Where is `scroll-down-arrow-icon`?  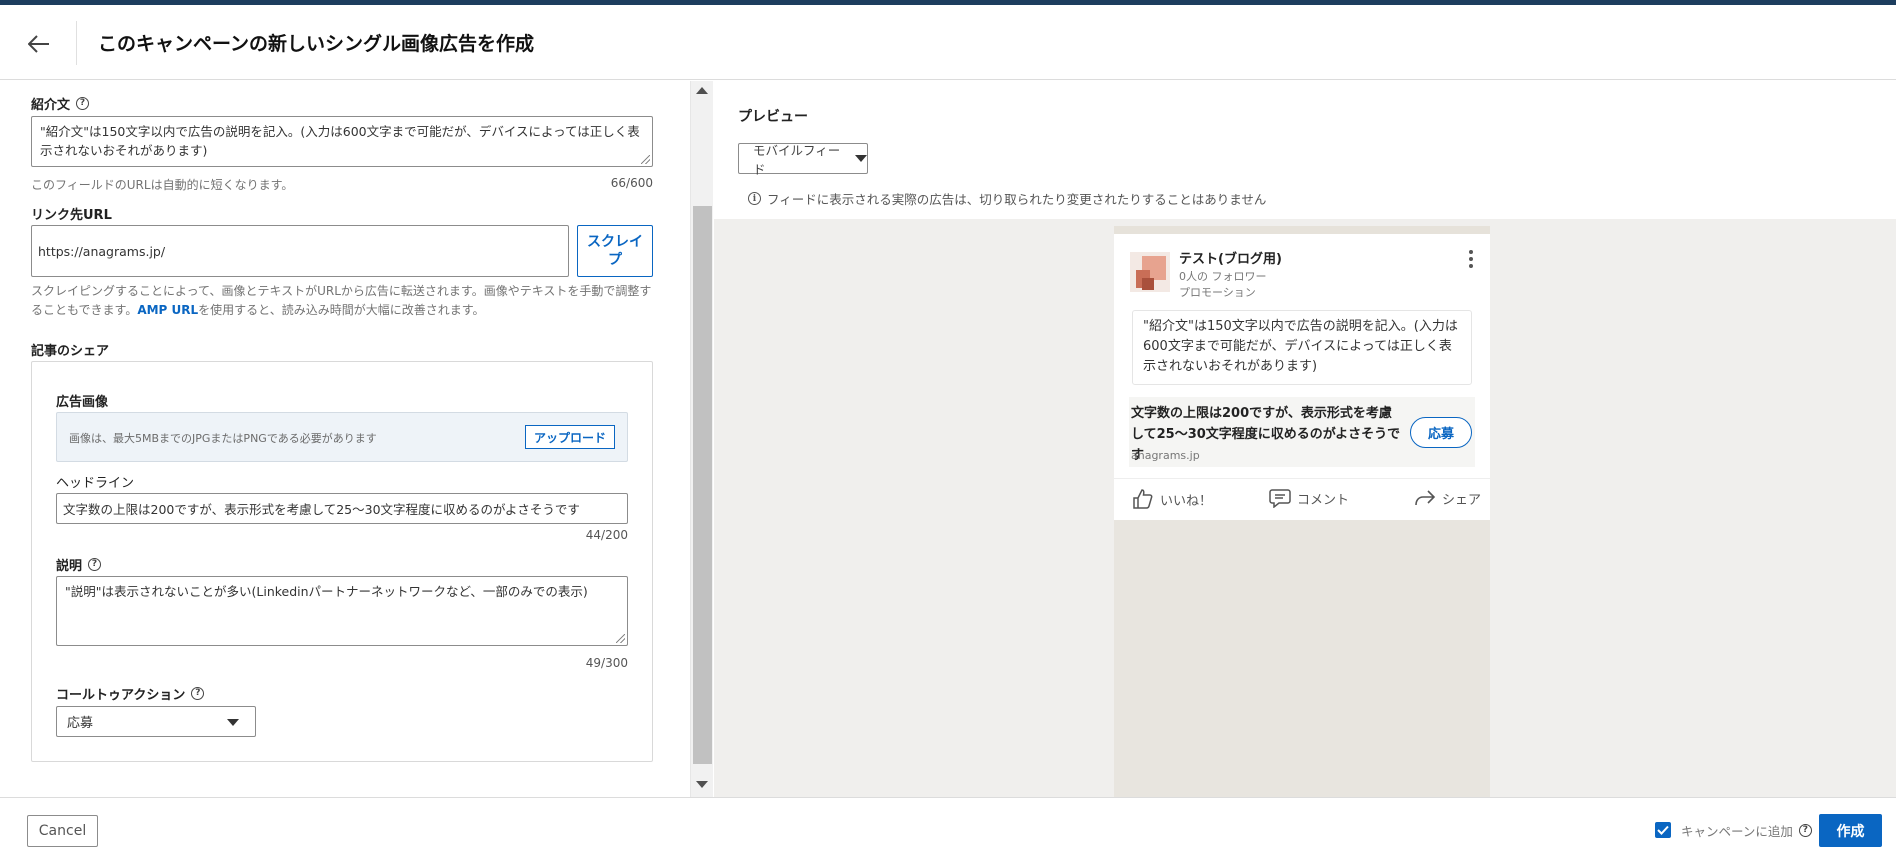 scroll-down-arrow-icon is located at coordinates (702, 784).